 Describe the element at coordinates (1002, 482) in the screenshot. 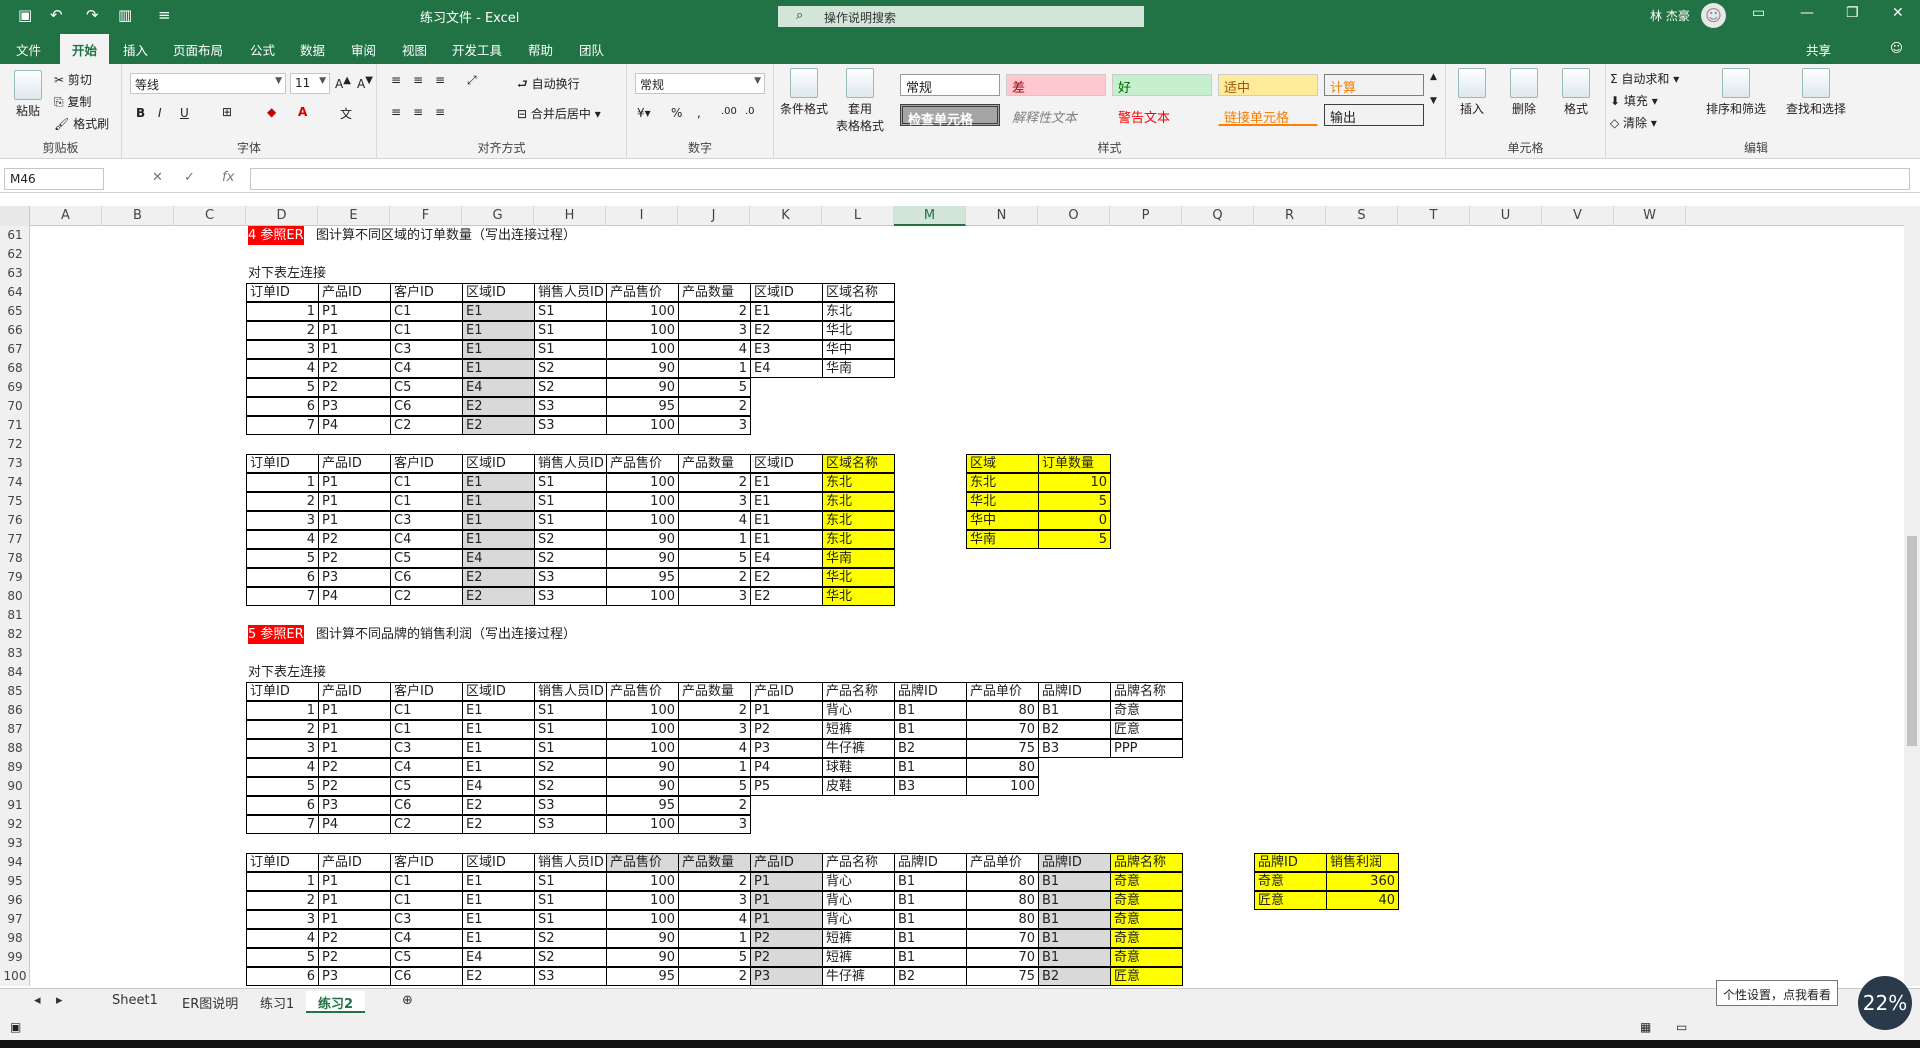

I see `summary-cell: 东北` at that location.